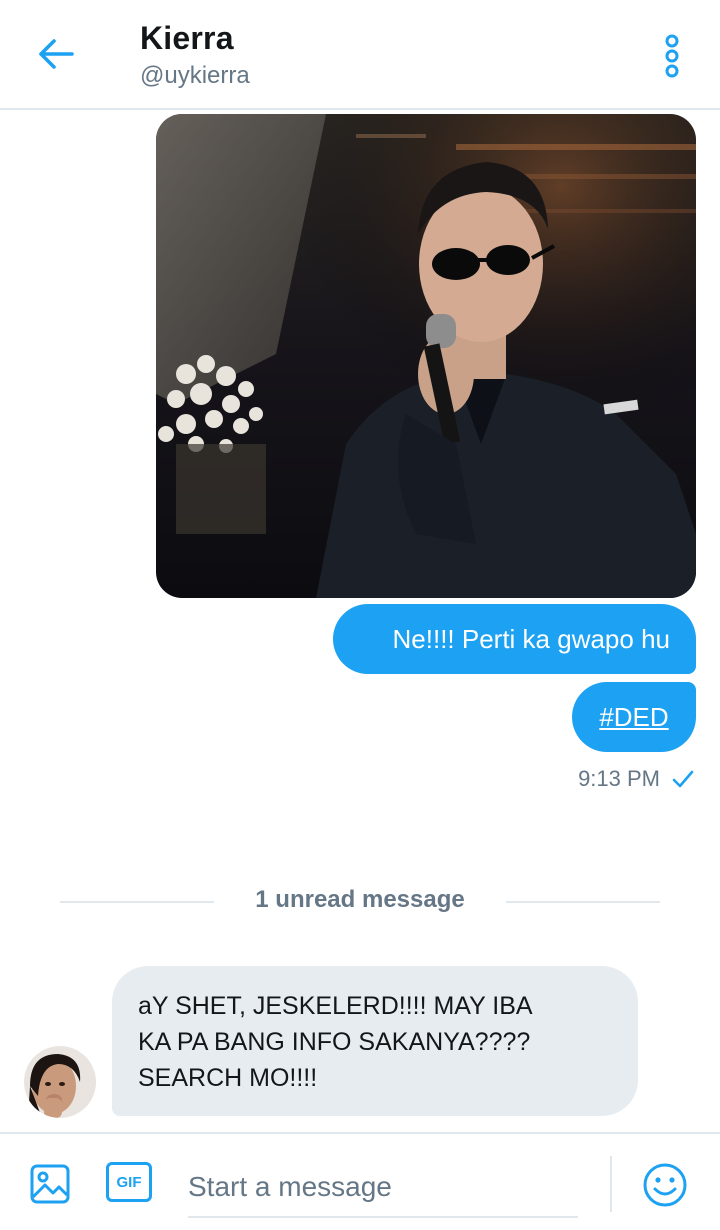 This screenshot has width=720, height=1230. Describe the element at coordinates (683, 779) in the screenshot. I see `checkmark-icon` at that location.